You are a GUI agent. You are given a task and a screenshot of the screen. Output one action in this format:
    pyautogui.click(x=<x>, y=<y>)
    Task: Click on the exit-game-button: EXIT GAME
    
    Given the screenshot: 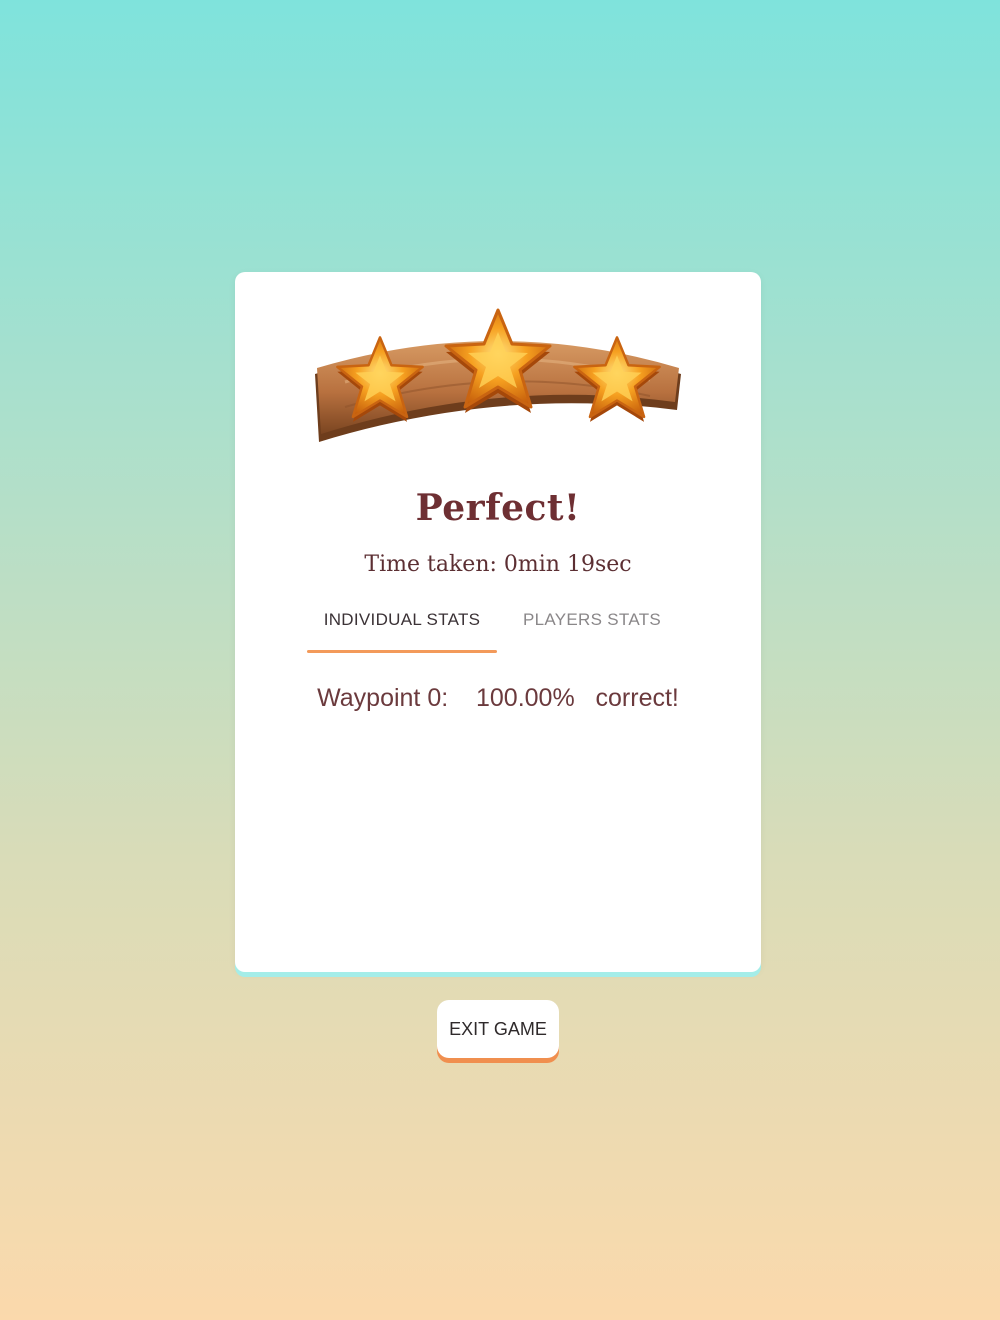 What is the action you would take?
    pyautogui.click(x=498, y=1029)
    